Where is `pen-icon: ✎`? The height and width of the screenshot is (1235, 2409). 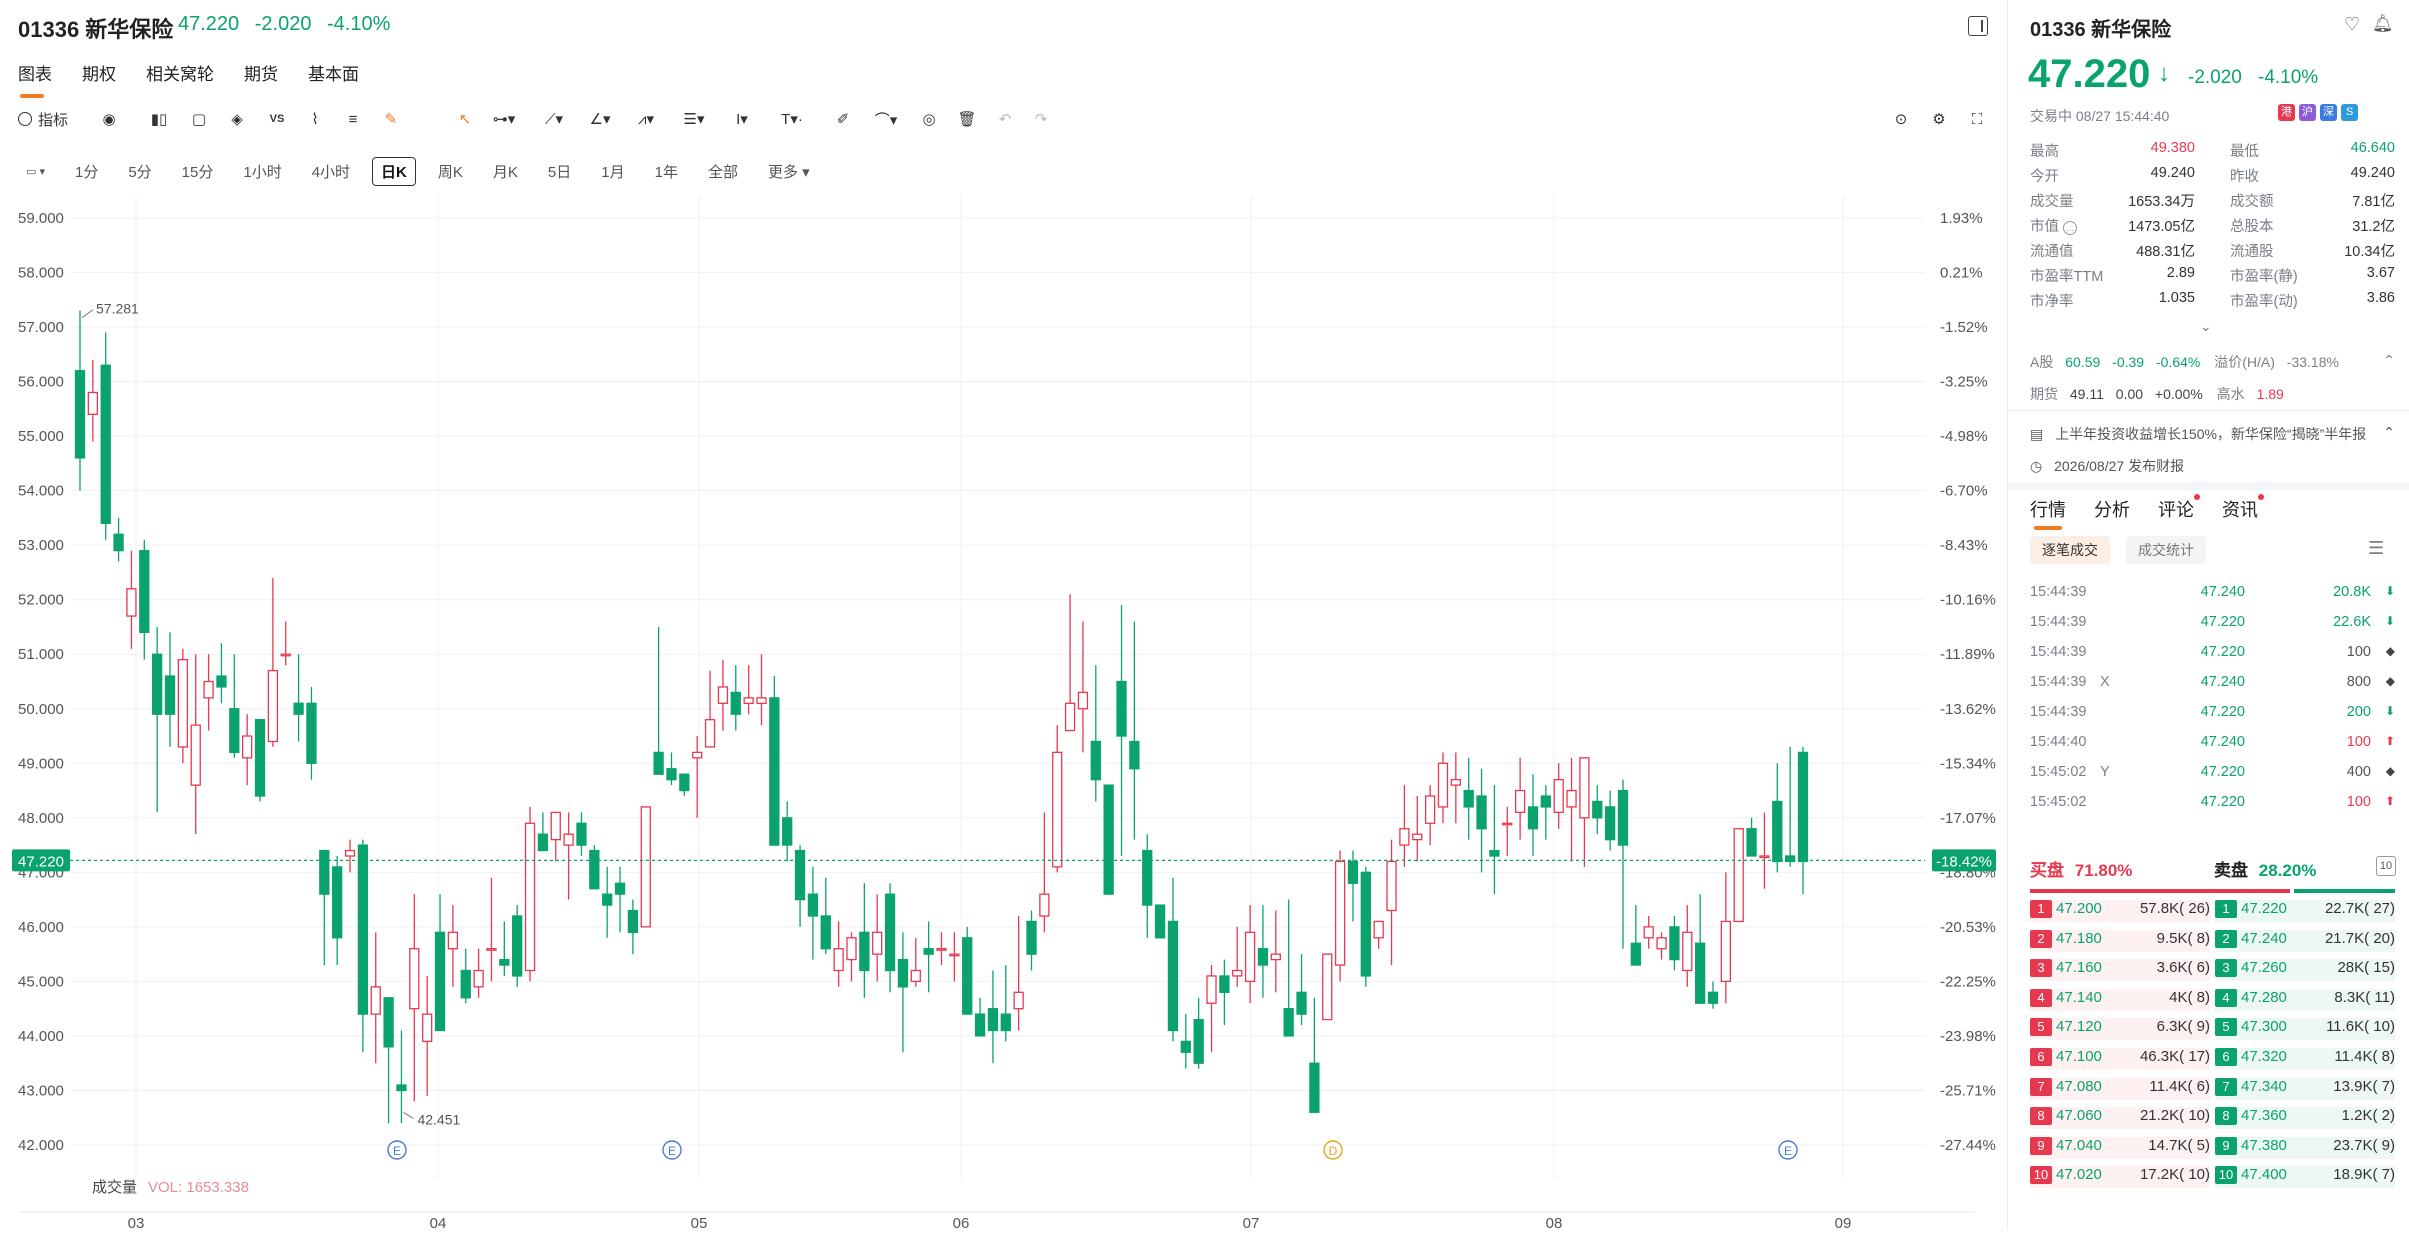
pen-icon: ✎ is located at coordinates (391, 119).